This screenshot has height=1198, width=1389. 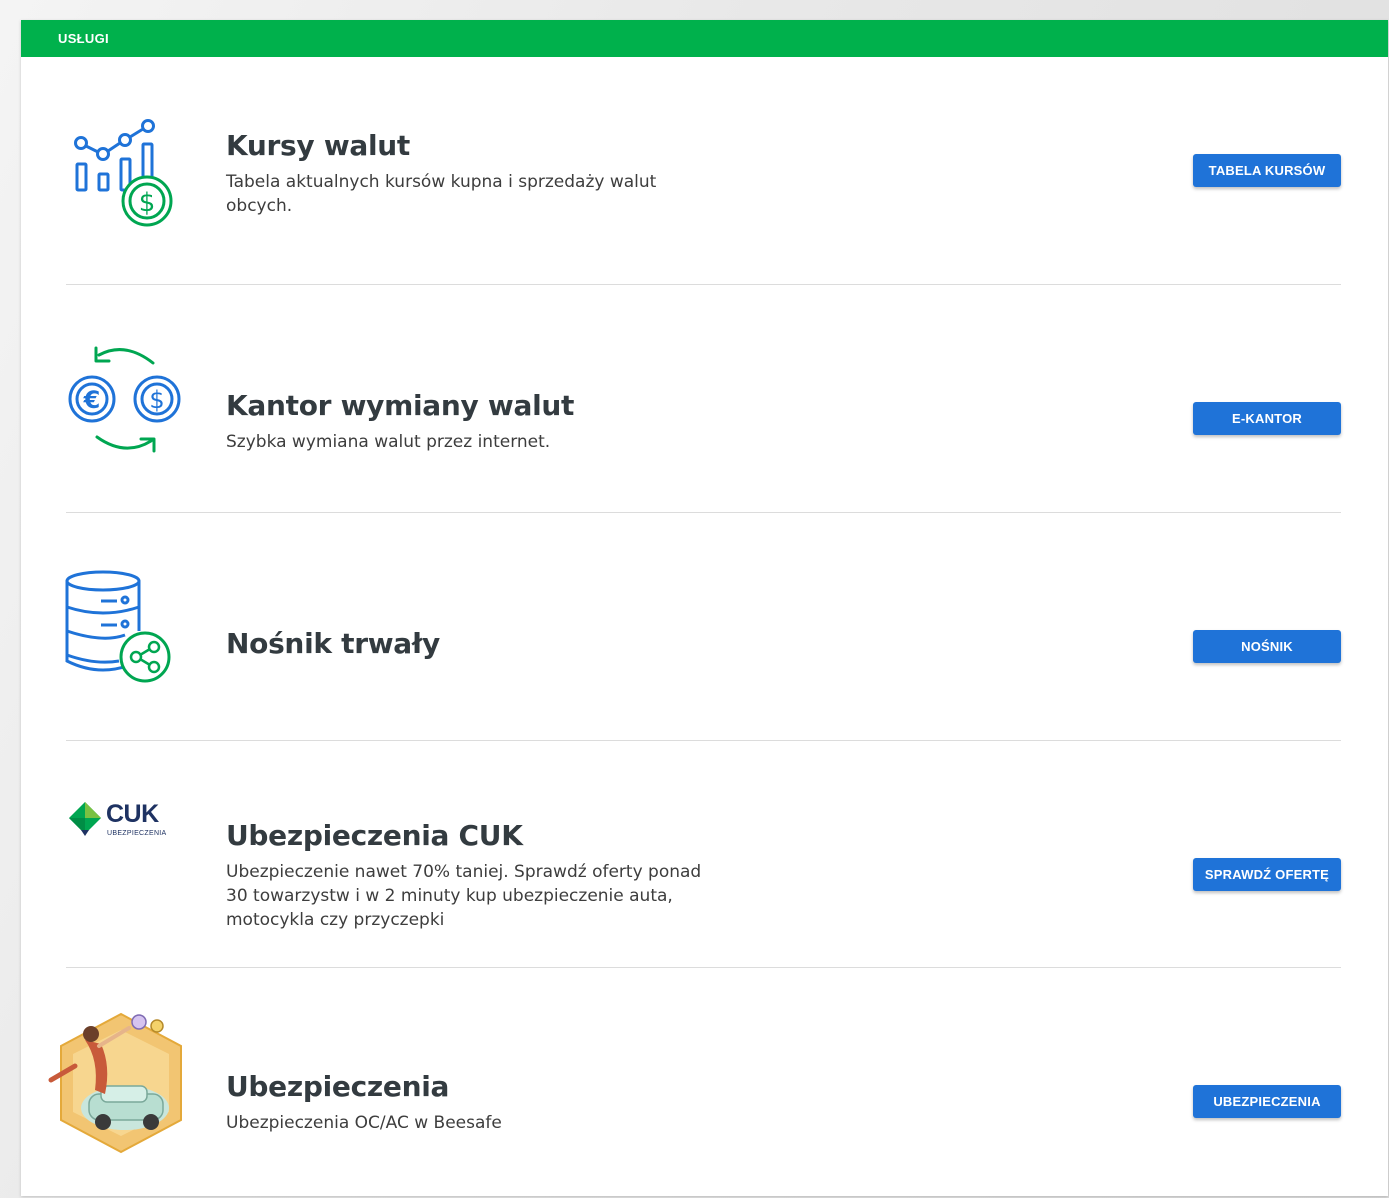 What do you see at coordinates (333, 643) in the screenshot?
I see `service-title: Nośnik trwały` at bounding box center [333, 643].